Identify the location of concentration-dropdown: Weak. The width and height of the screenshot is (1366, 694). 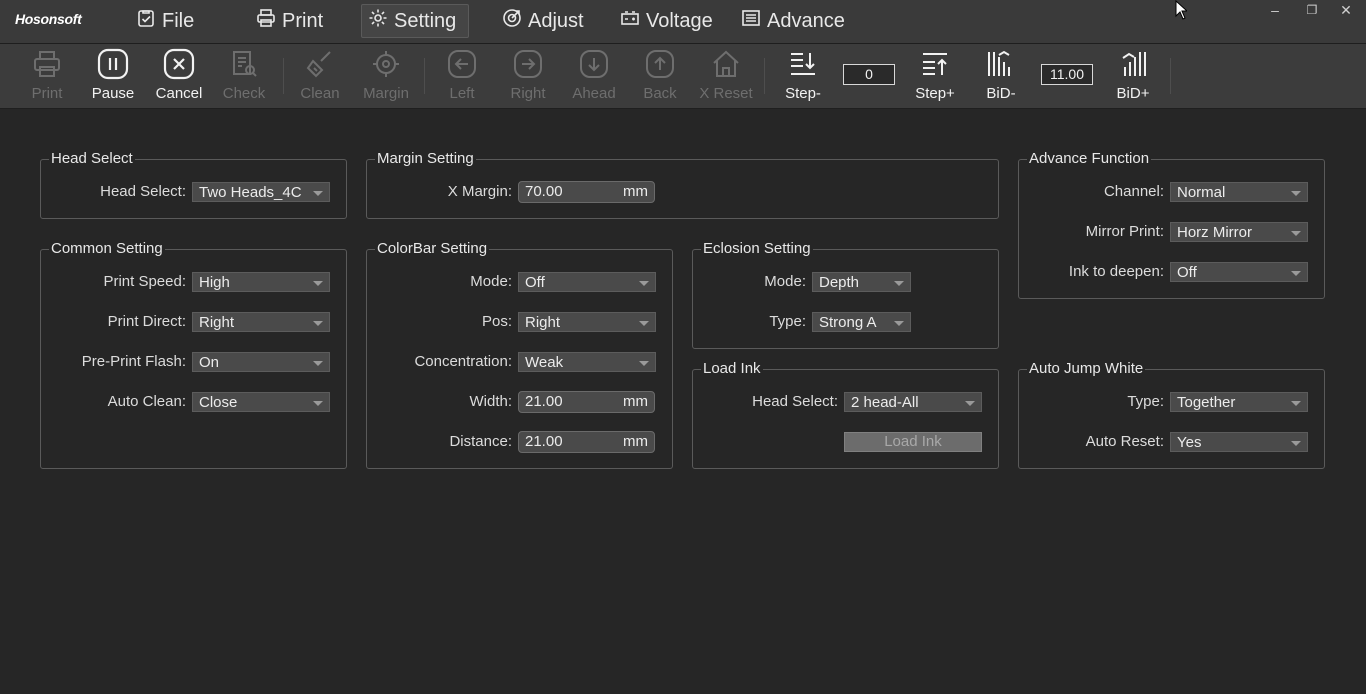
(587, 362).